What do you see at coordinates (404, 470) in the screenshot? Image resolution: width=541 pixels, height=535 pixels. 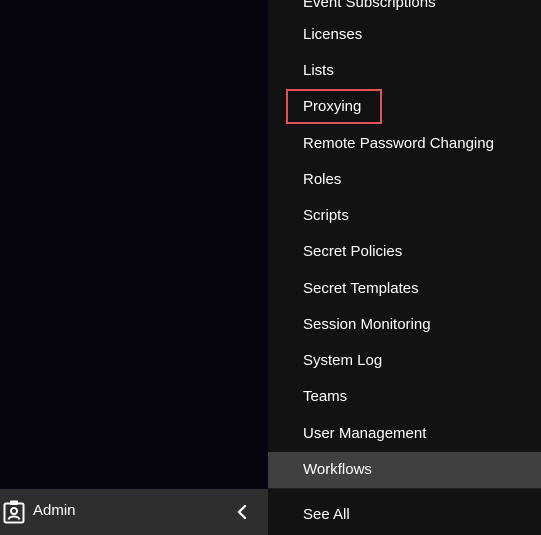 I see `menu-item-workflows: Workflows` at bounding box center [404, 470].